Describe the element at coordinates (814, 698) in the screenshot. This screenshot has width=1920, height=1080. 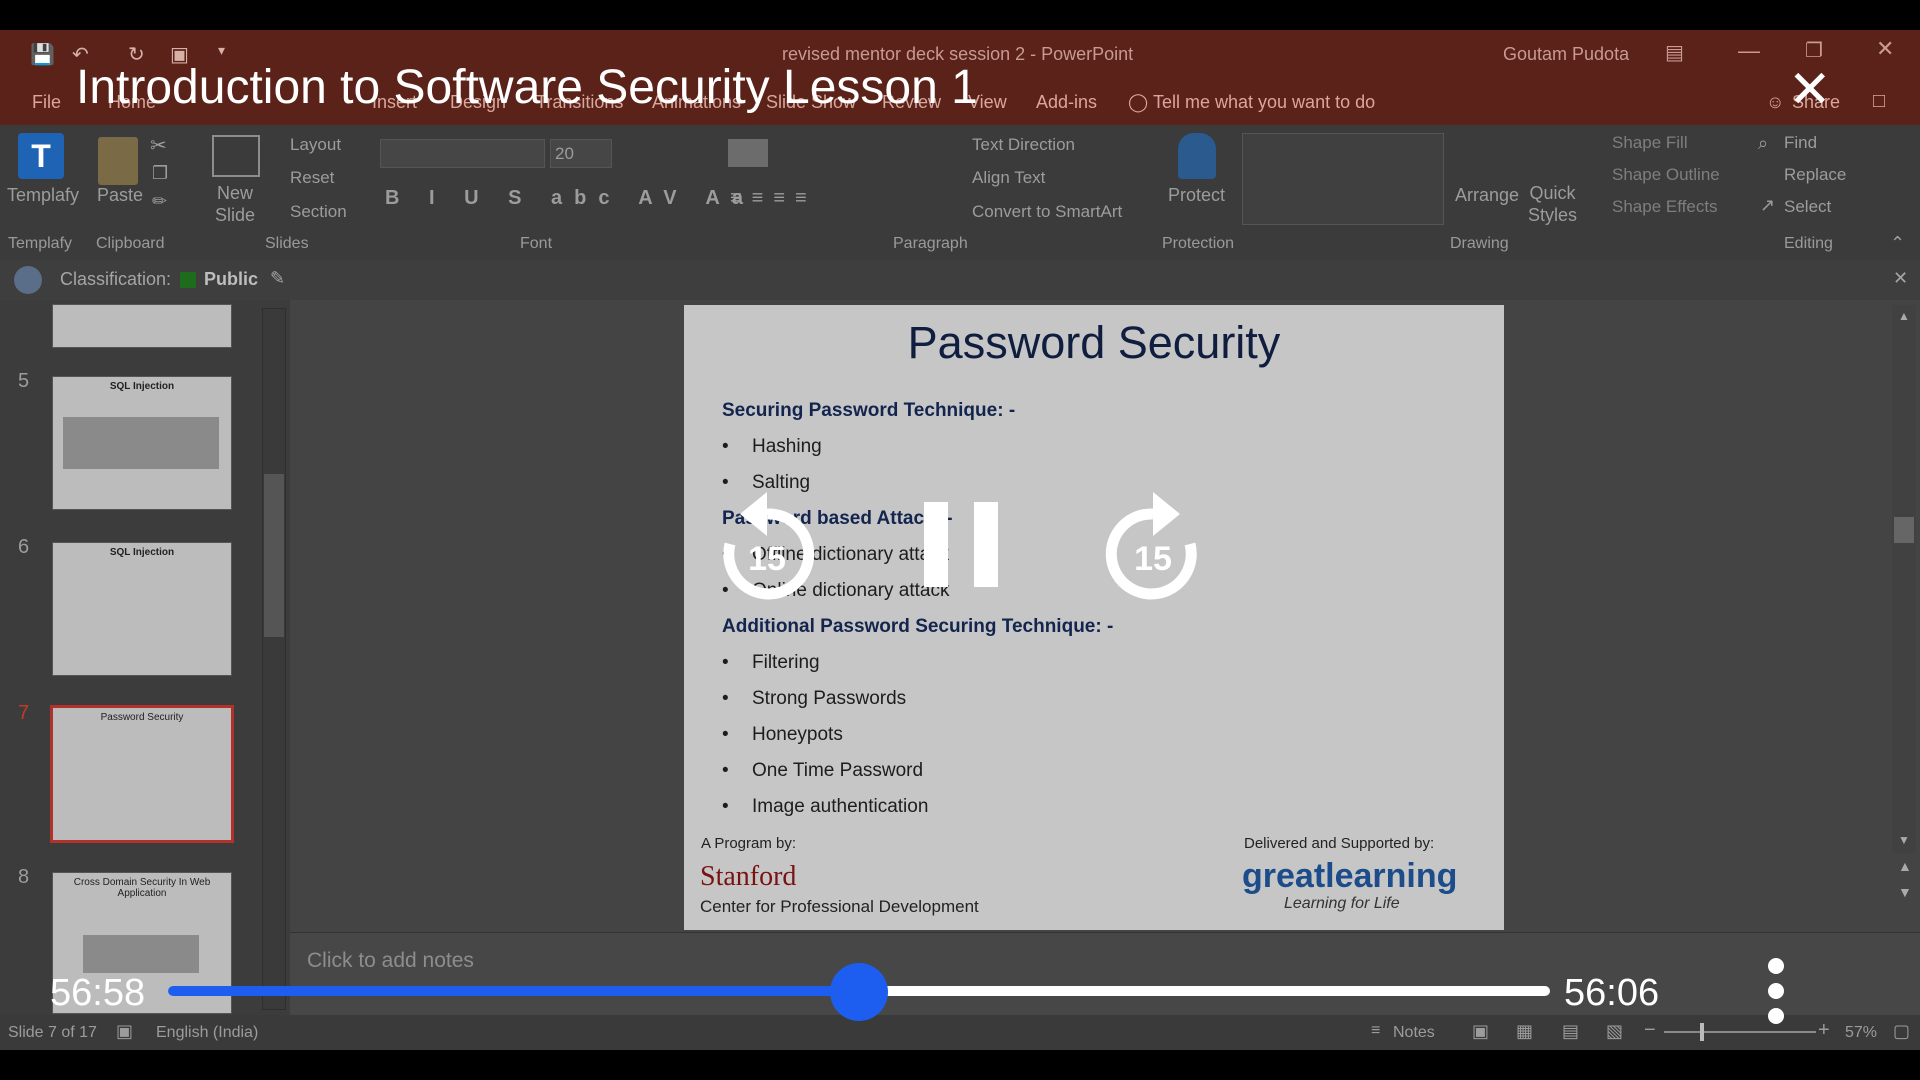
I see `slide-bullet: • Strong Passwords` at that location.